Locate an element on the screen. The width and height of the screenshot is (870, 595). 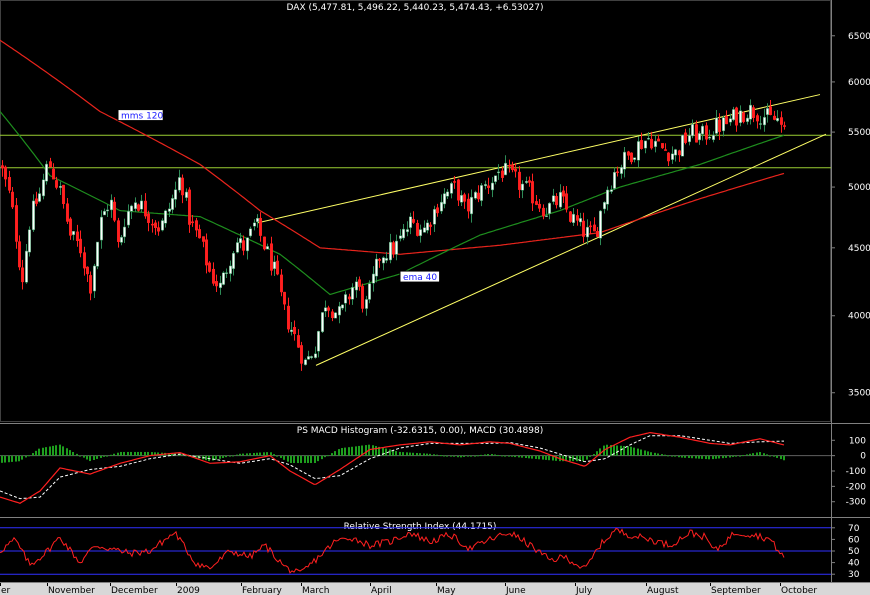
price-tick-label: 5000 is located at coordinates (859, 188).